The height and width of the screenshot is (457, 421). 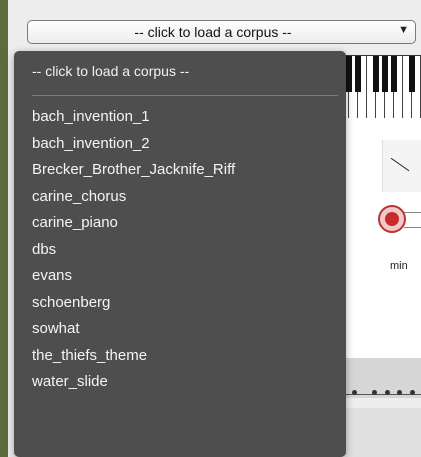 I want to click on menu-item-corpus: water_slide, so click(x=180, y=382).